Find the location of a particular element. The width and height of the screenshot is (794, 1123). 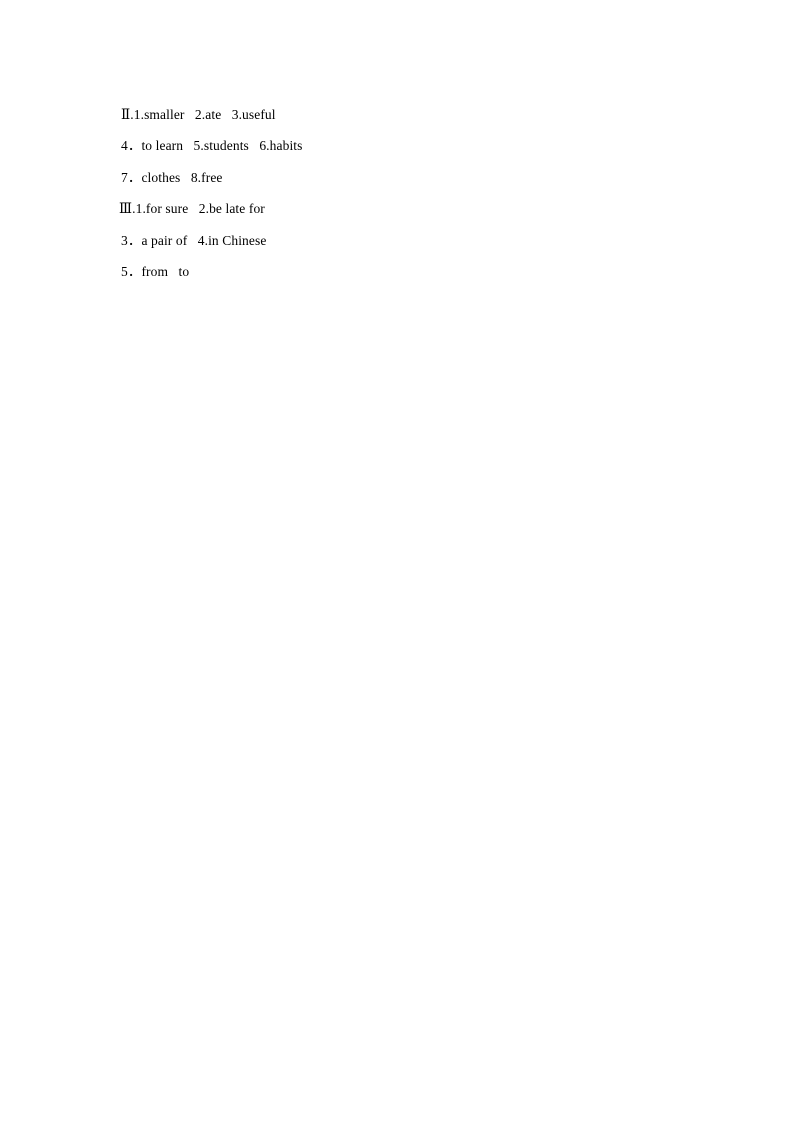

answer-line-5: 3．a pair of 4.in Chinese is located at coordinates (194, 240).